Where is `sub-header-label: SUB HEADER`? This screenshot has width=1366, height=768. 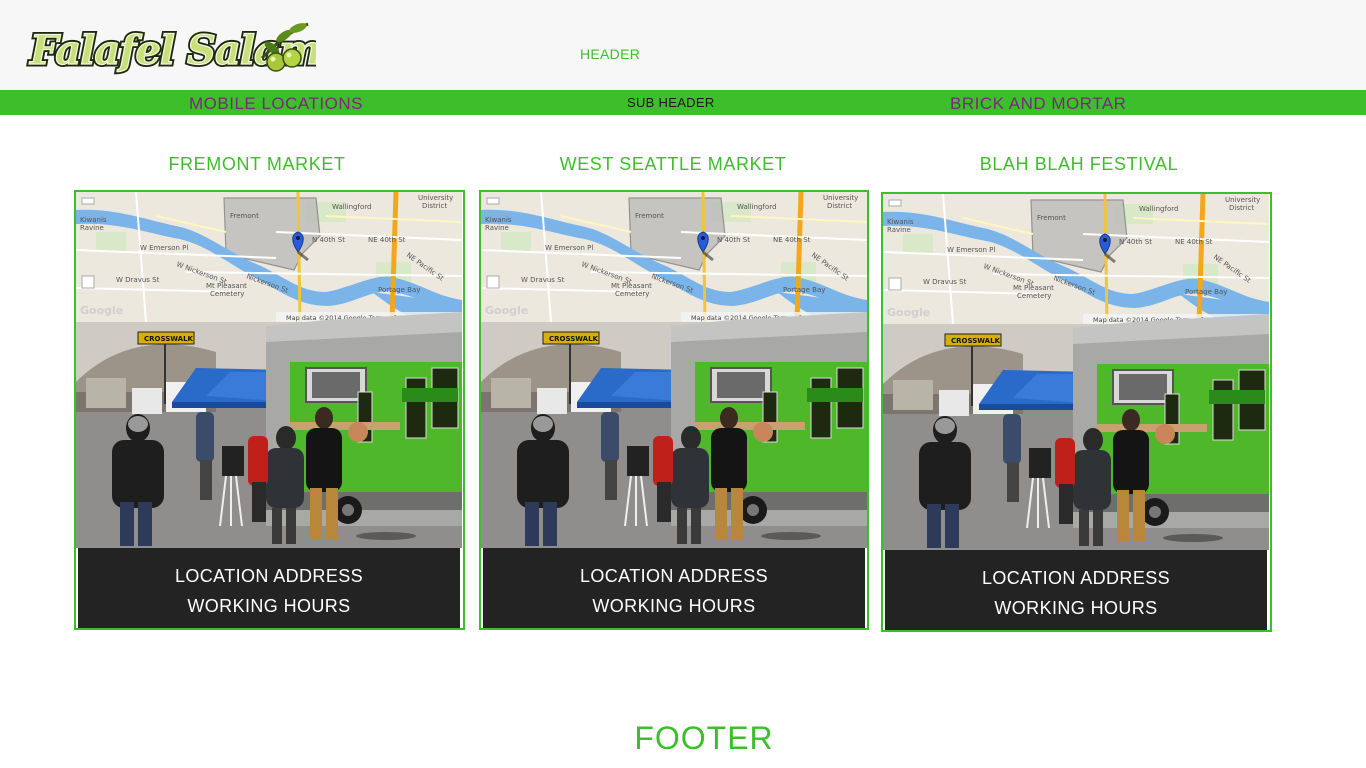 sub-header-label: SUB HEADER is located at coordinates (671, 102).